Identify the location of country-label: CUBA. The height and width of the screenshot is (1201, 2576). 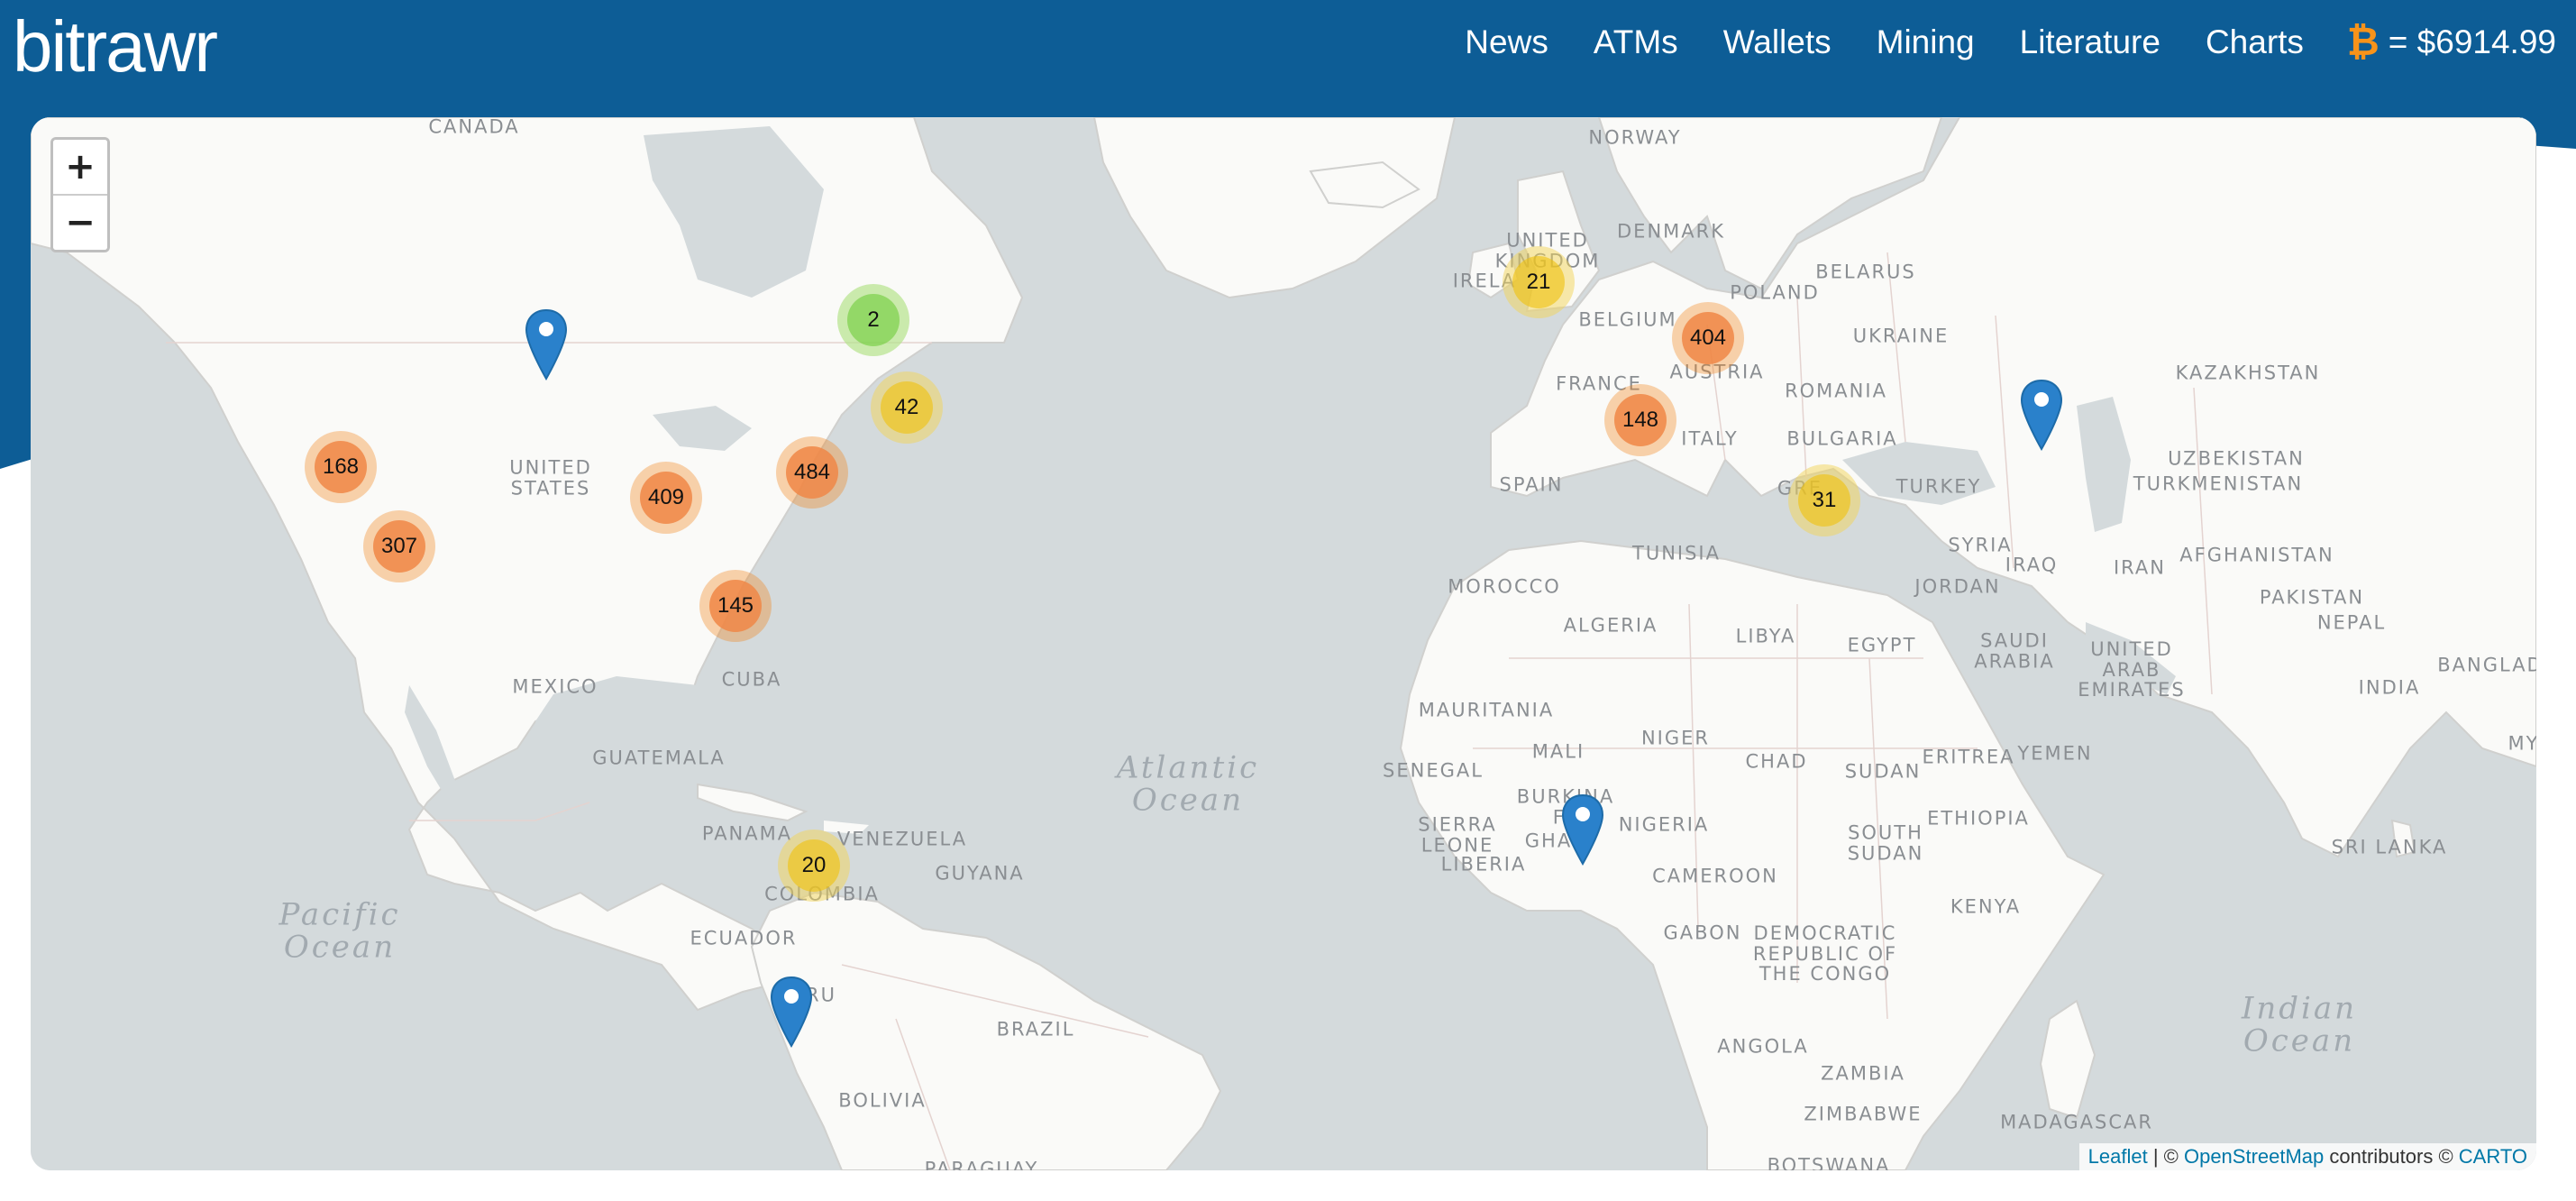
(751, 679).